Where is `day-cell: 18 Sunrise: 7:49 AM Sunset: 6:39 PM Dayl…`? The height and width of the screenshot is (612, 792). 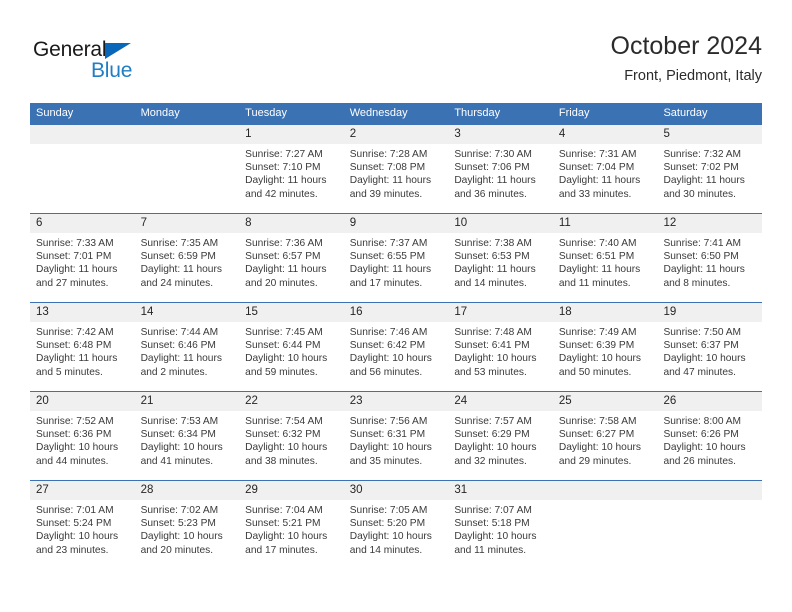 day-cell: 18 Sunrise: 7:49 AM Sunset: 6:39 PM Dayl… is located at coordinates (605, 347).